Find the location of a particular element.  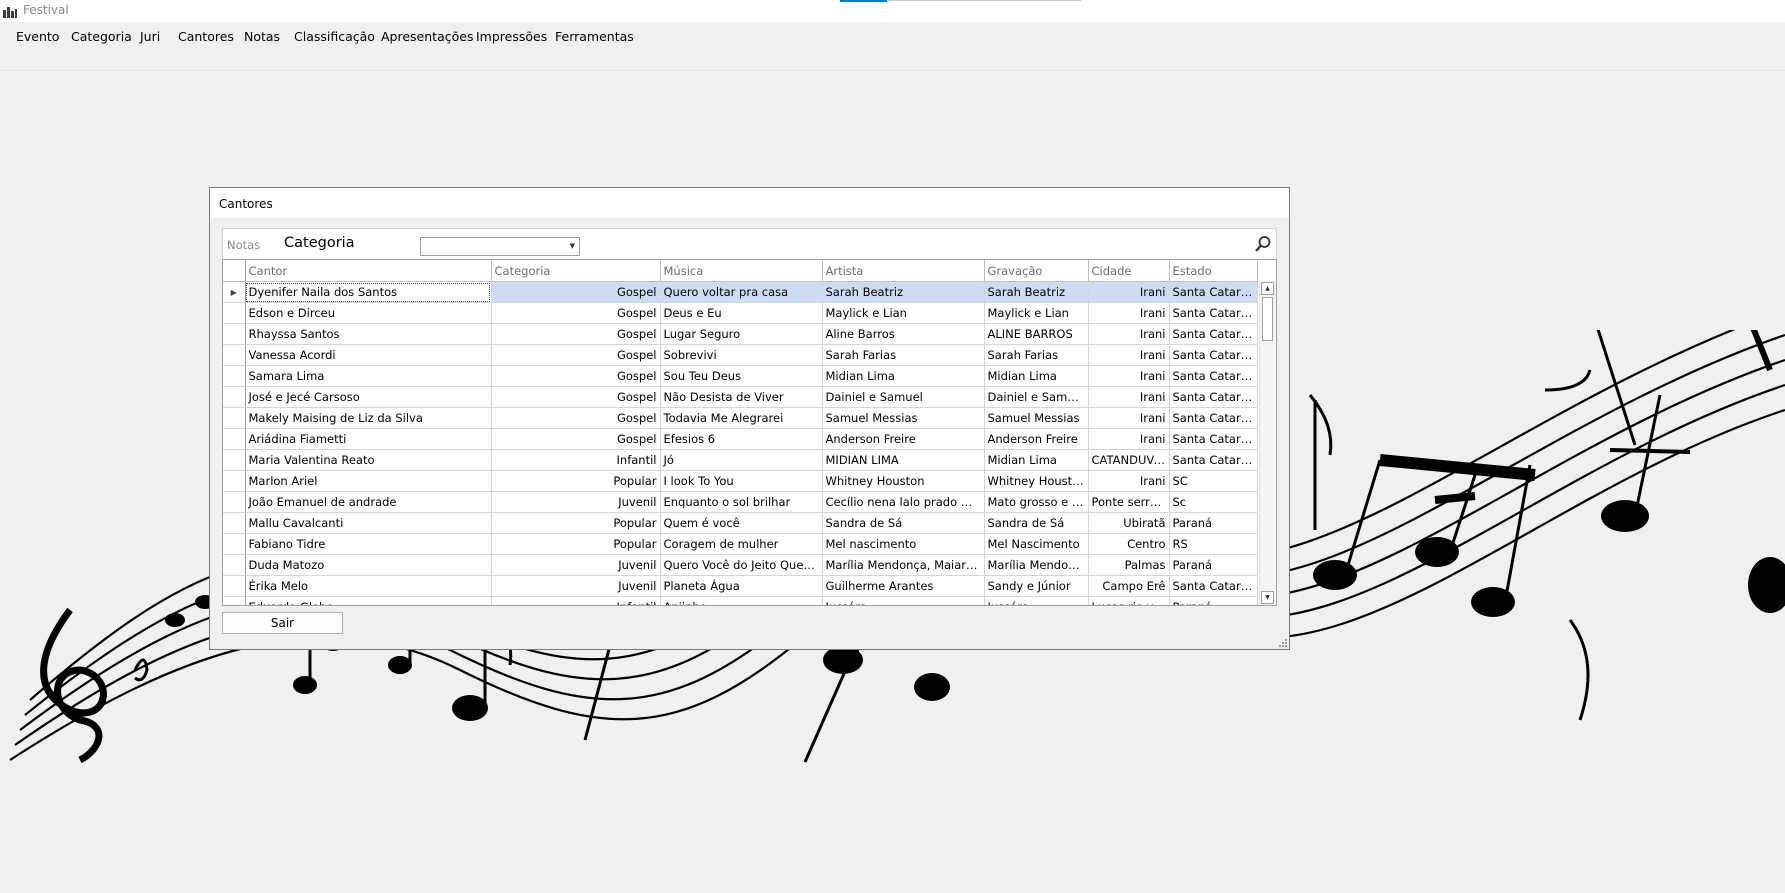

menu-ferramentas: Ferramentas is located at coordinates (594, 36).